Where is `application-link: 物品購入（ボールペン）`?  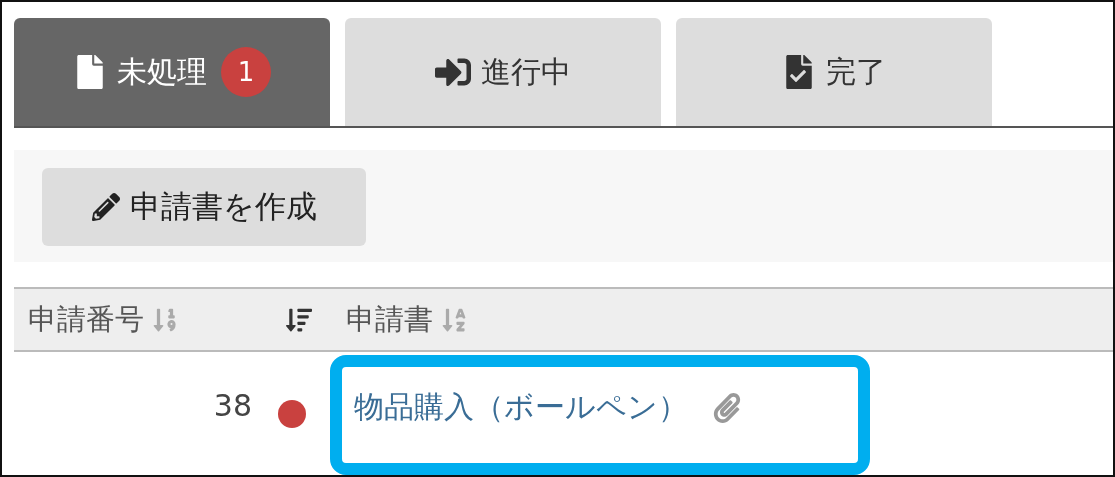
application-link: 物品購入（ボールペン） is located at coordinates (521, 407).